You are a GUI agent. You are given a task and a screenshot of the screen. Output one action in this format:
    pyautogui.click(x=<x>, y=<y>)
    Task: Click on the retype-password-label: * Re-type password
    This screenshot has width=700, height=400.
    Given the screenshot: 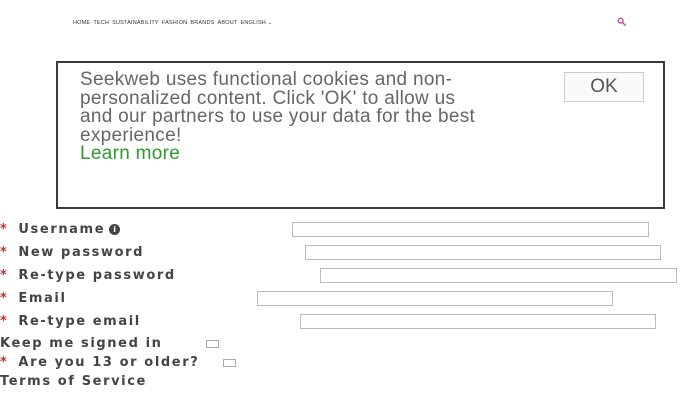 What is the action you would take?
    pyautogui.click(x=88, y=275)
    